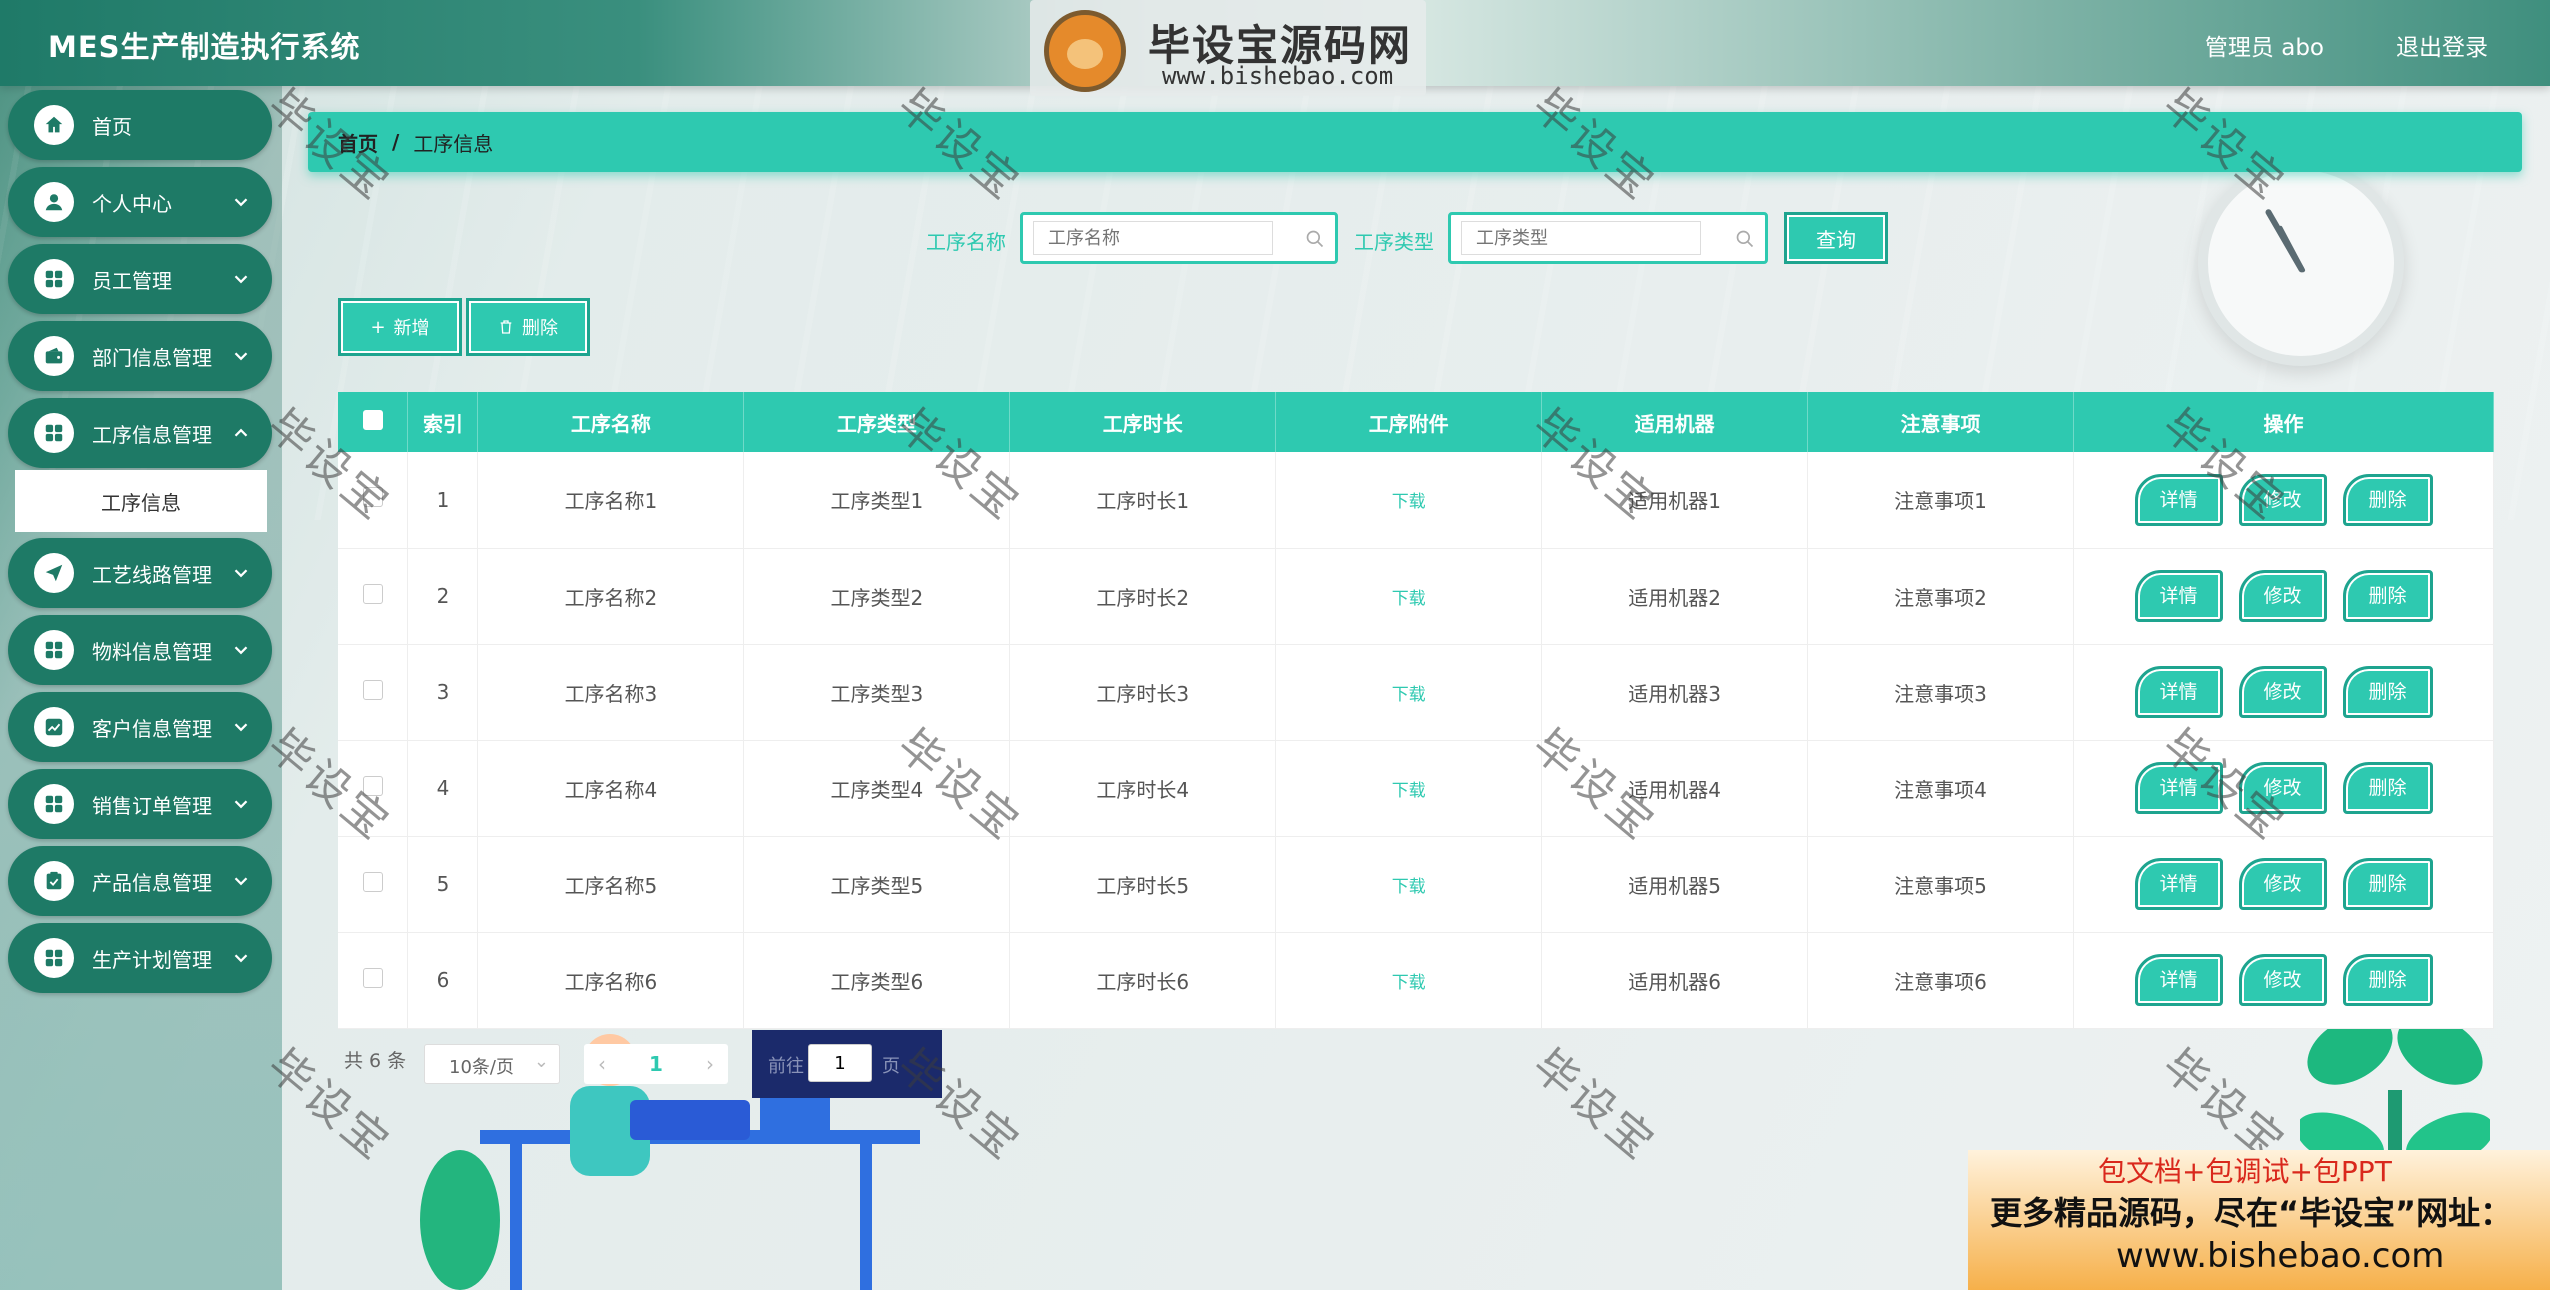 The image size is (2550, 1290). What do you see at coordinates (602, 1064) in the screenshot?
I see `prev-page-button: ‹` at bounding box center [602, 1064].